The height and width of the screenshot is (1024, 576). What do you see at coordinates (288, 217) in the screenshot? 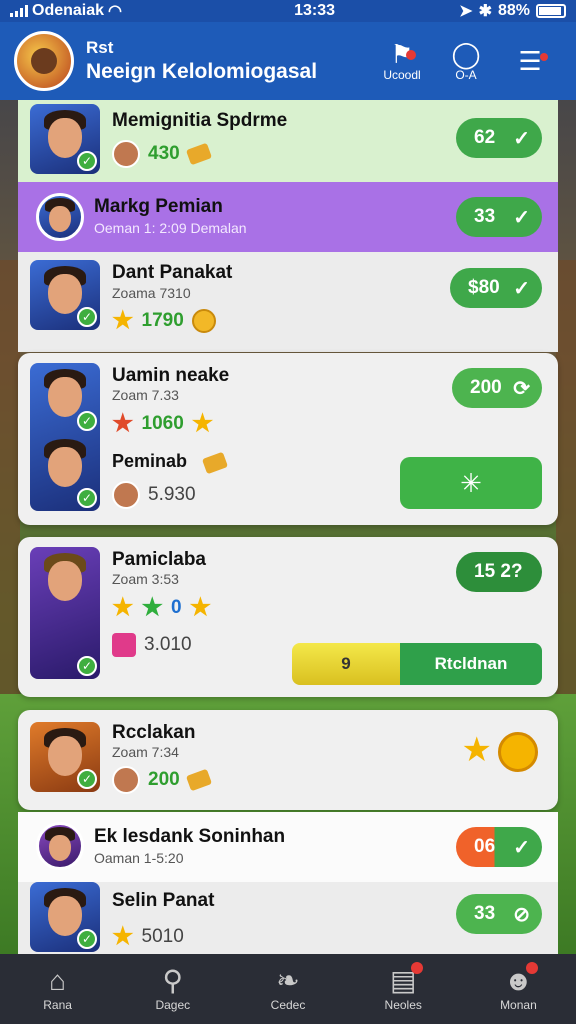
I see `list-item: Markg Pemian Oeman 1: 2:09 Demalan 33 ✓` at bounding box center [288, 217].